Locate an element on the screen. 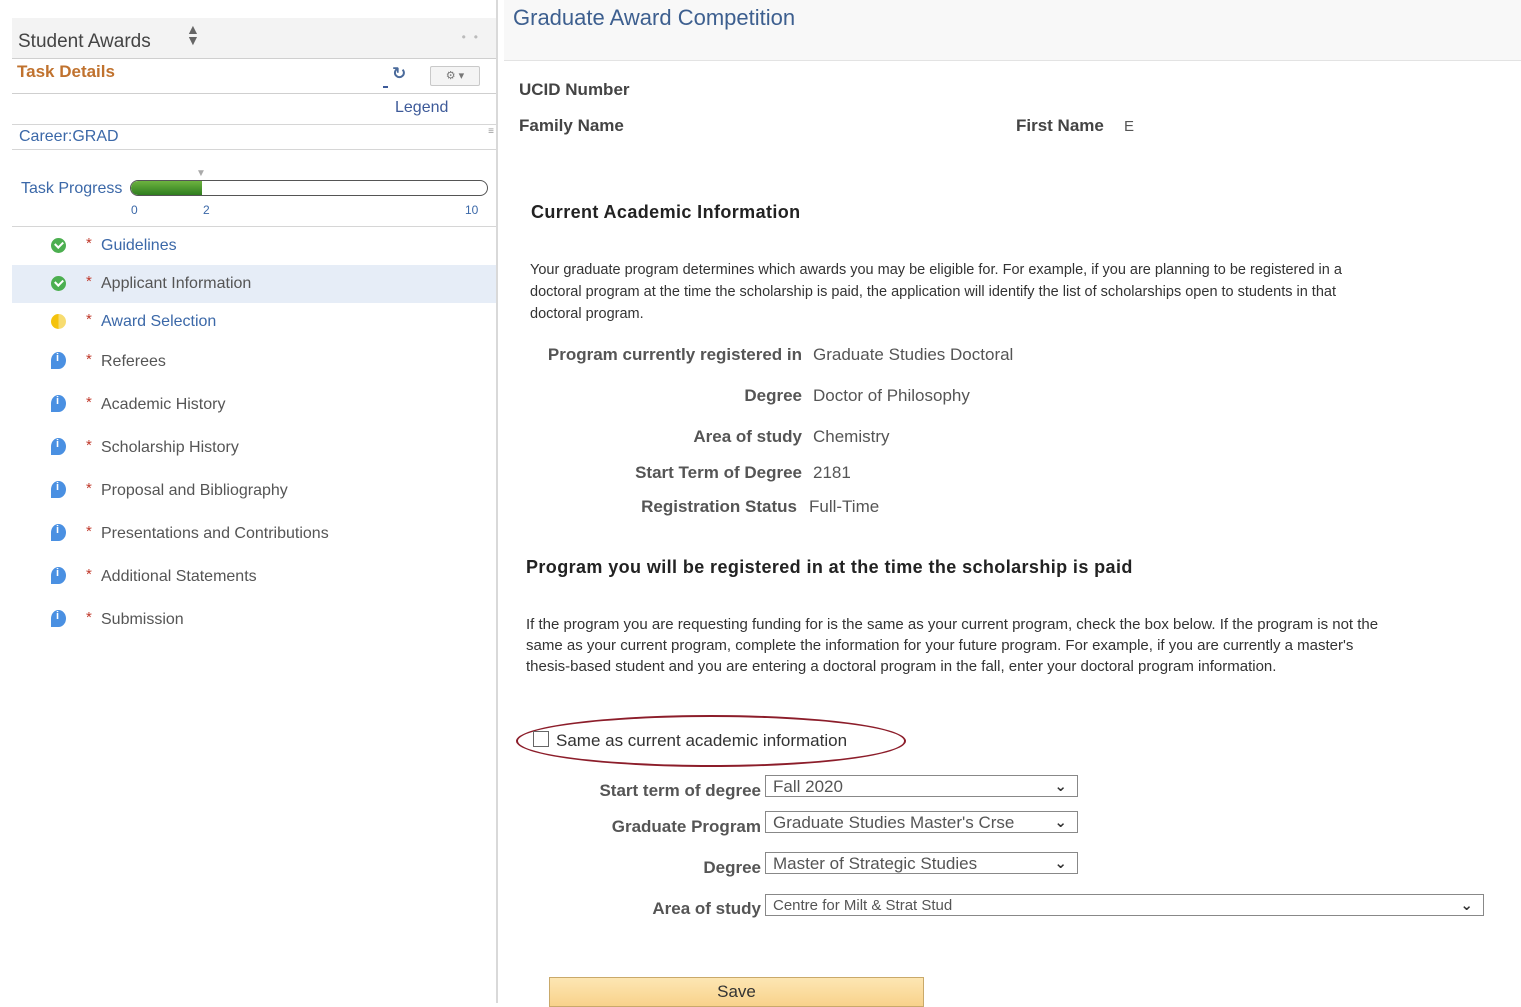 The height and width of the screenshot is (1007, 1521). panel-header: Student Awards ▲ ▼ •• is located at coordinates (254, 38).